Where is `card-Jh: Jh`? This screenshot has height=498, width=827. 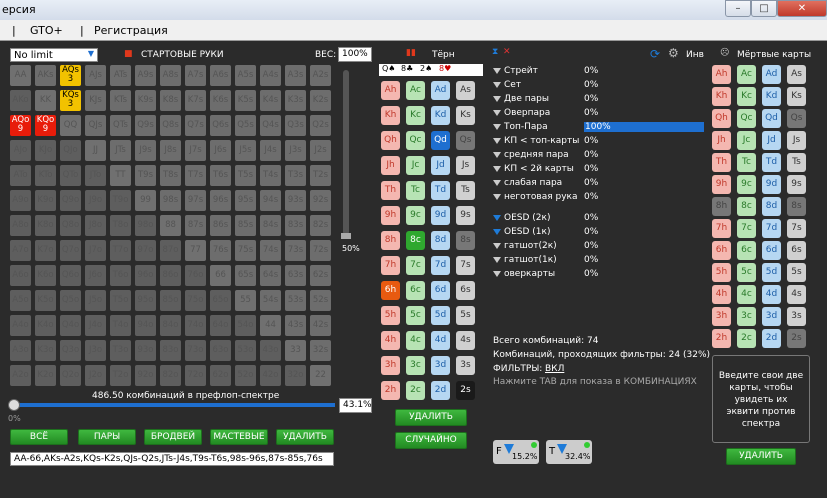
card-Jh: Jh is located at coordinates (721, 140).